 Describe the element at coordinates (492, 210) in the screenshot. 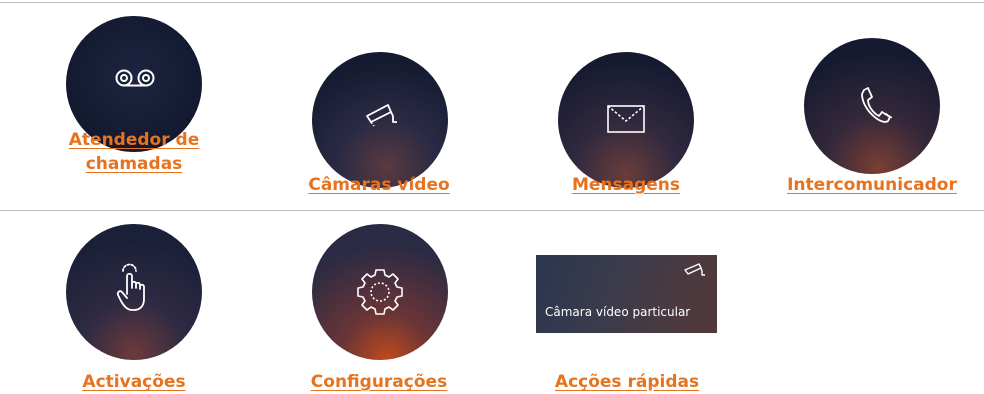

I see `middle-divider` at that location.